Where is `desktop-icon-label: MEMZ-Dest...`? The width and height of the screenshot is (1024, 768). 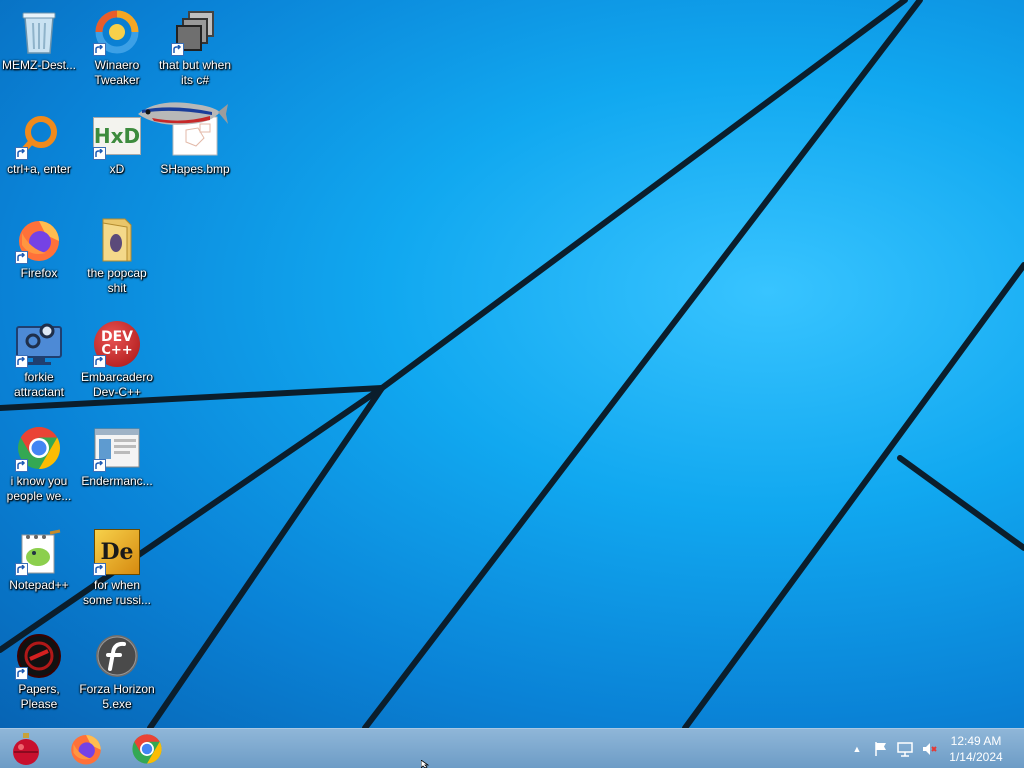 desktop-icon-label: MEMZ-Dest... is located at coordinates (39, 65).